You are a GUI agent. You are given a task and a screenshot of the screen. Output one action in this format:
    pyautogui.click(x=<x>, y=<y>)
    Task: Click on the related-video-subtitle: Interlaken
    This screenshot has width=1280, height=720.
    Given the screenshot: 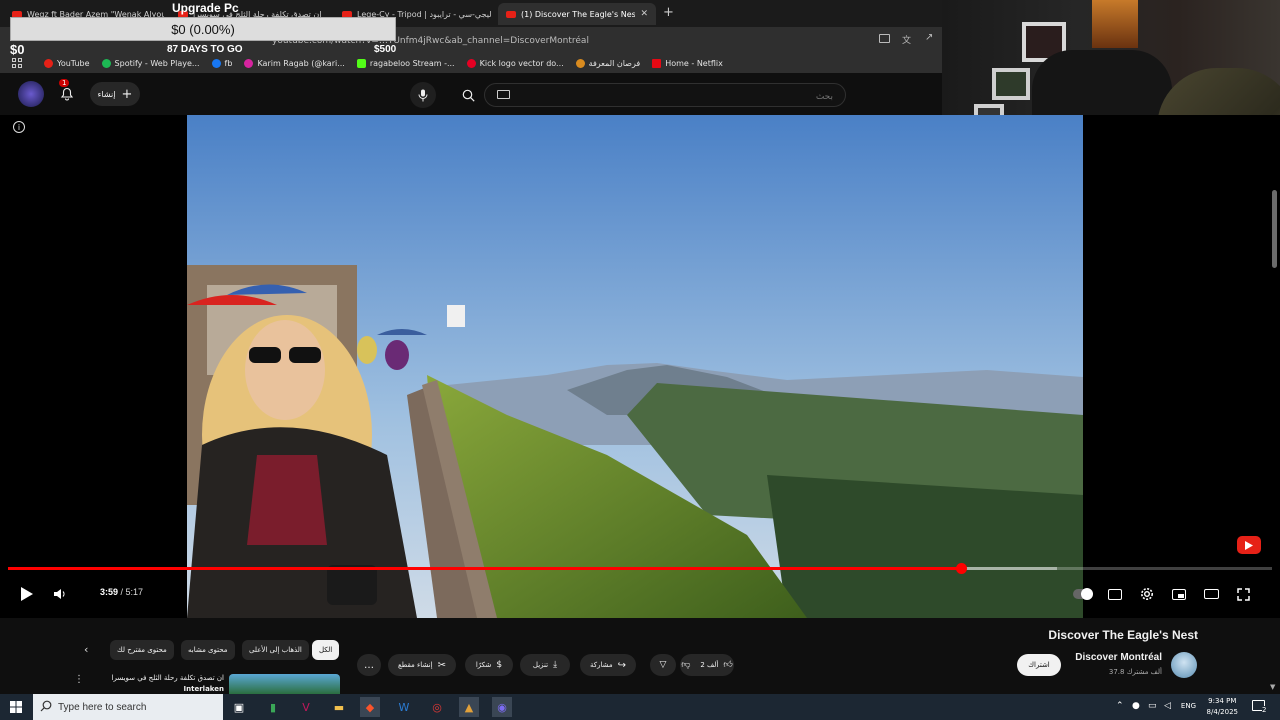 What is the action you would take?
    pyautogui.click(x=203, y=689)
    